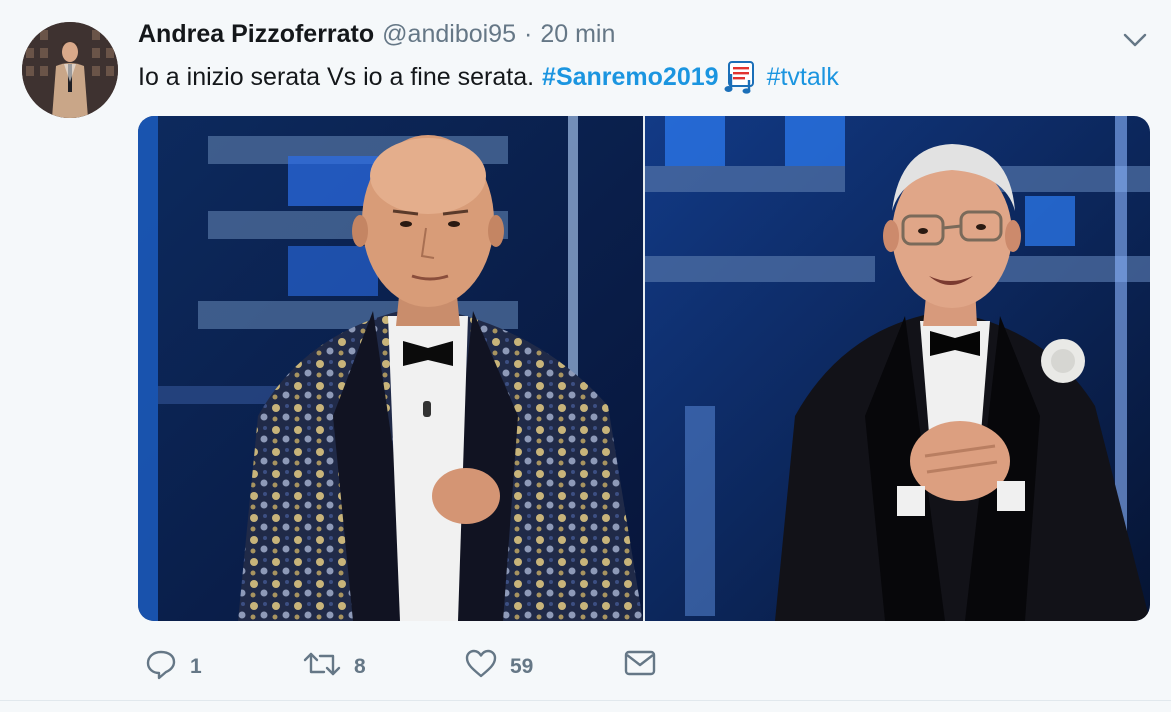 This screenshot has height=712, width=1171. What do you see at coordinates (336, 76) in the screenshot?
I see `tweet-body: Io a inizio serata Vs io a fine serata.` at bounding box center [336, 76].